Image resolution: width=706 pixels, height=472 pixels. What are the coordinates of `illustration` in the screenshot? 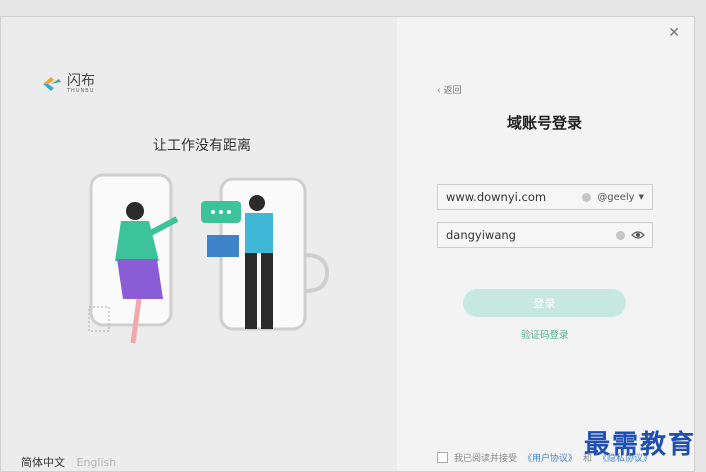 It's located at (209, 258).